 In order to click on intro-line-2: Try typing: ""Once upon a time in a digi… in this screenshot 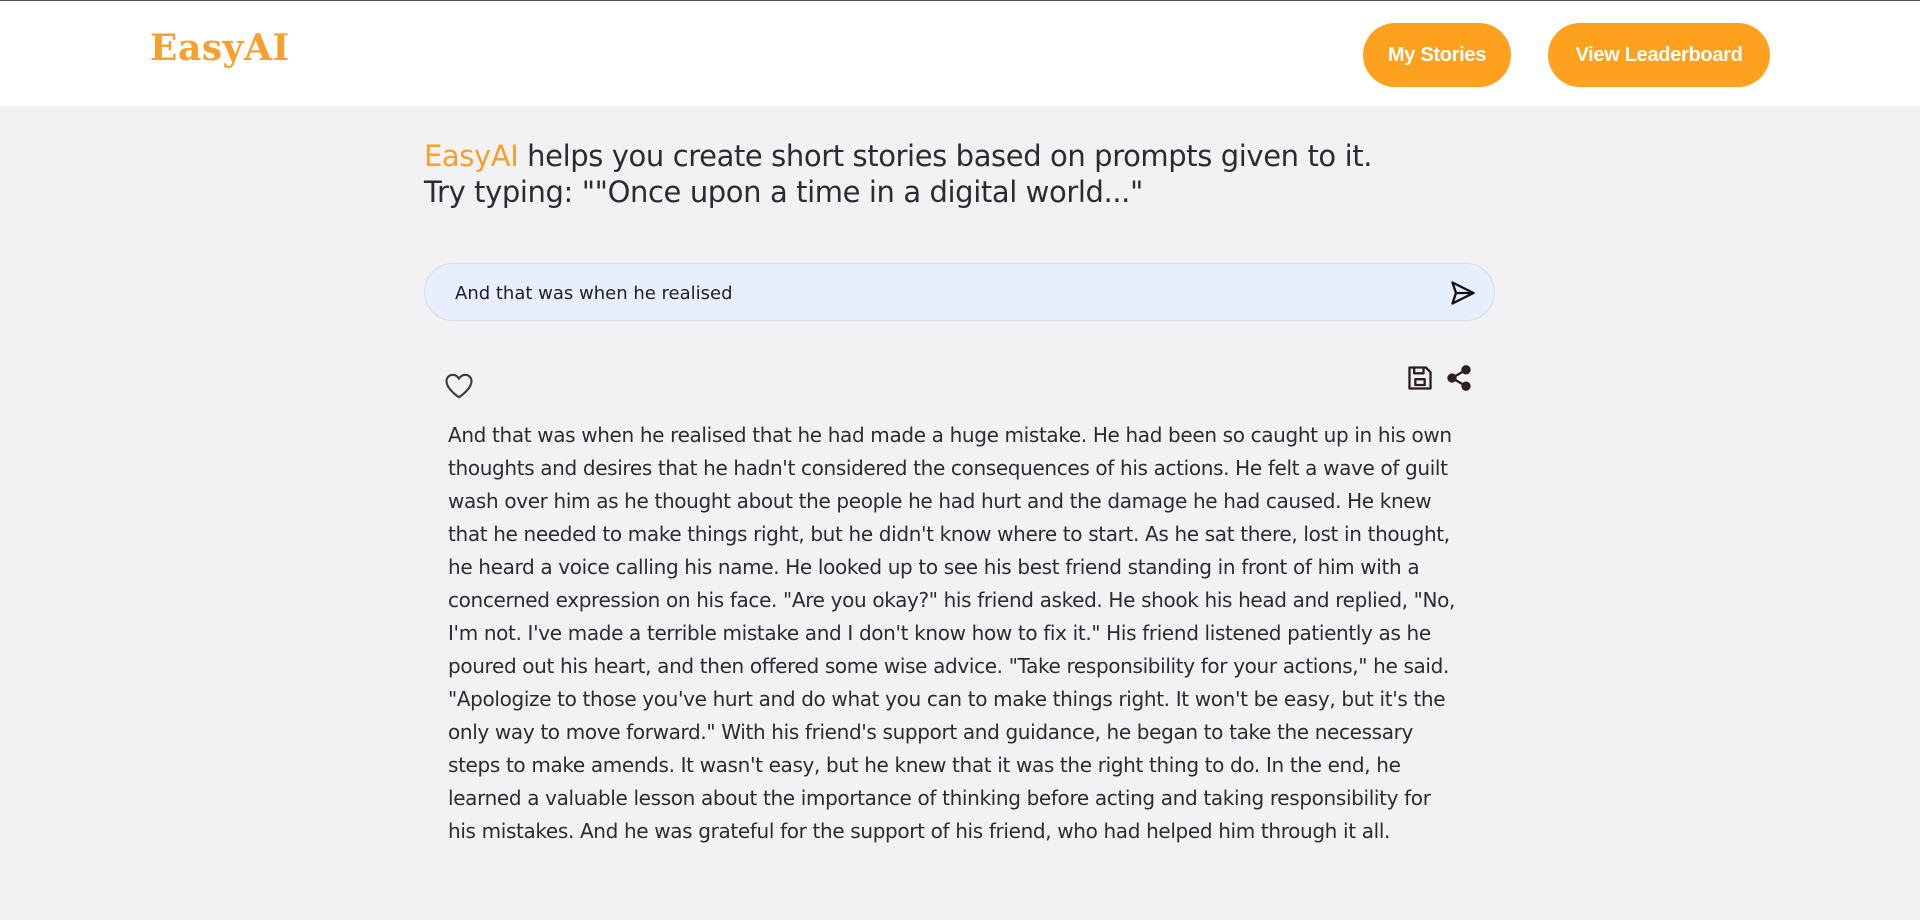, I will do `click(783, 192)`.